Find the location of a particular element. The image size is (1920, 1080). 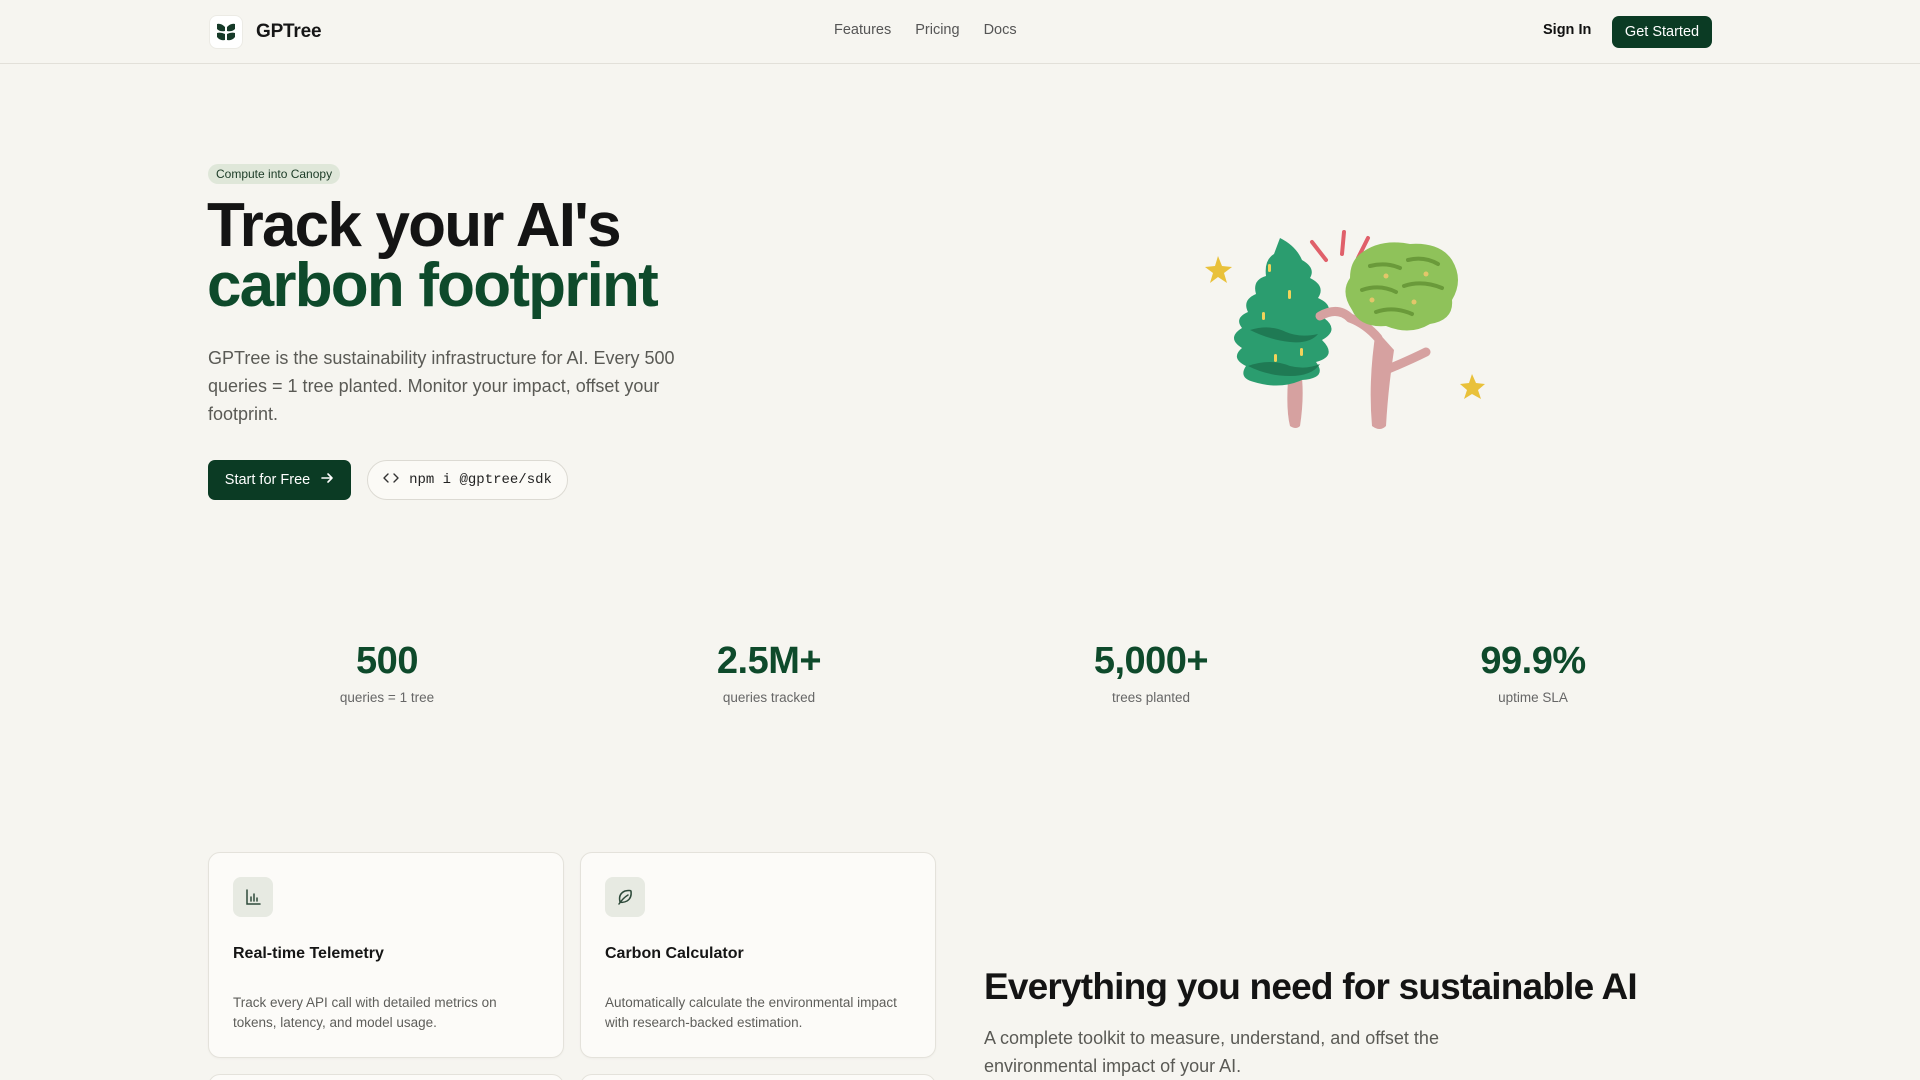

hero-title-line-1: Track your AI's is located at coordinates (414, 225).